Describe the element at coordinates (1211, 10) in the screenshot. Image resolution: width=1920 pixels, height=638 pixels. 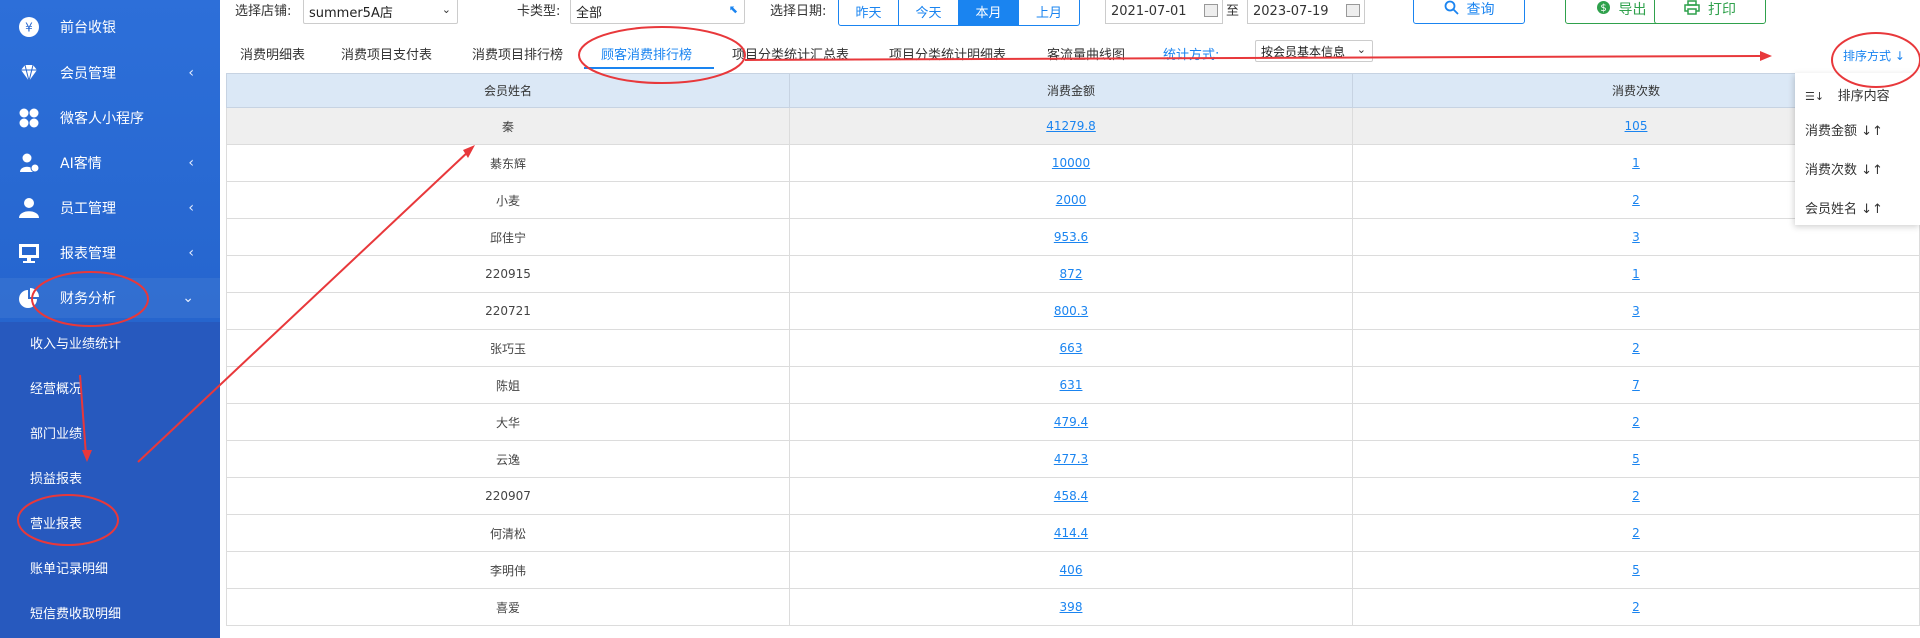
I see `calendar-icon` at that location.